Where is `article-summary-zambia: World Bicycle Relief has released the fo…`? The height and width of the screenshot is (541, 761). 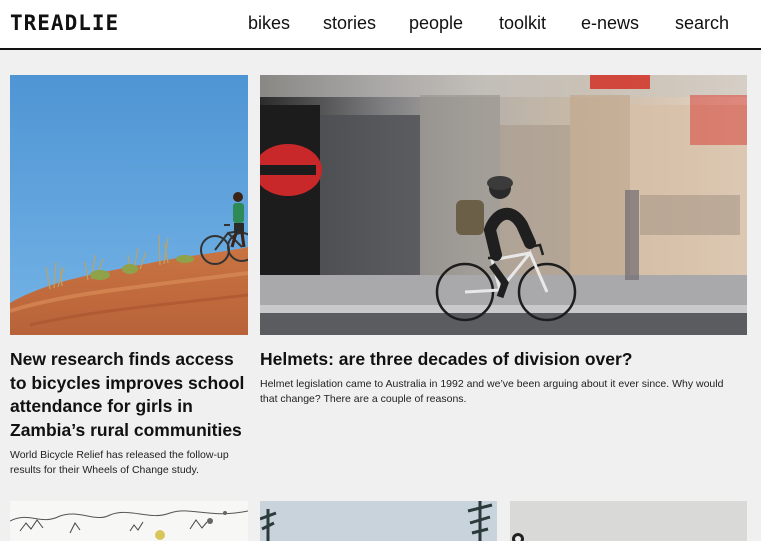 article-summary-zambia: World Bicycle Relief has released the fo… is located at coordinates (119, 462).